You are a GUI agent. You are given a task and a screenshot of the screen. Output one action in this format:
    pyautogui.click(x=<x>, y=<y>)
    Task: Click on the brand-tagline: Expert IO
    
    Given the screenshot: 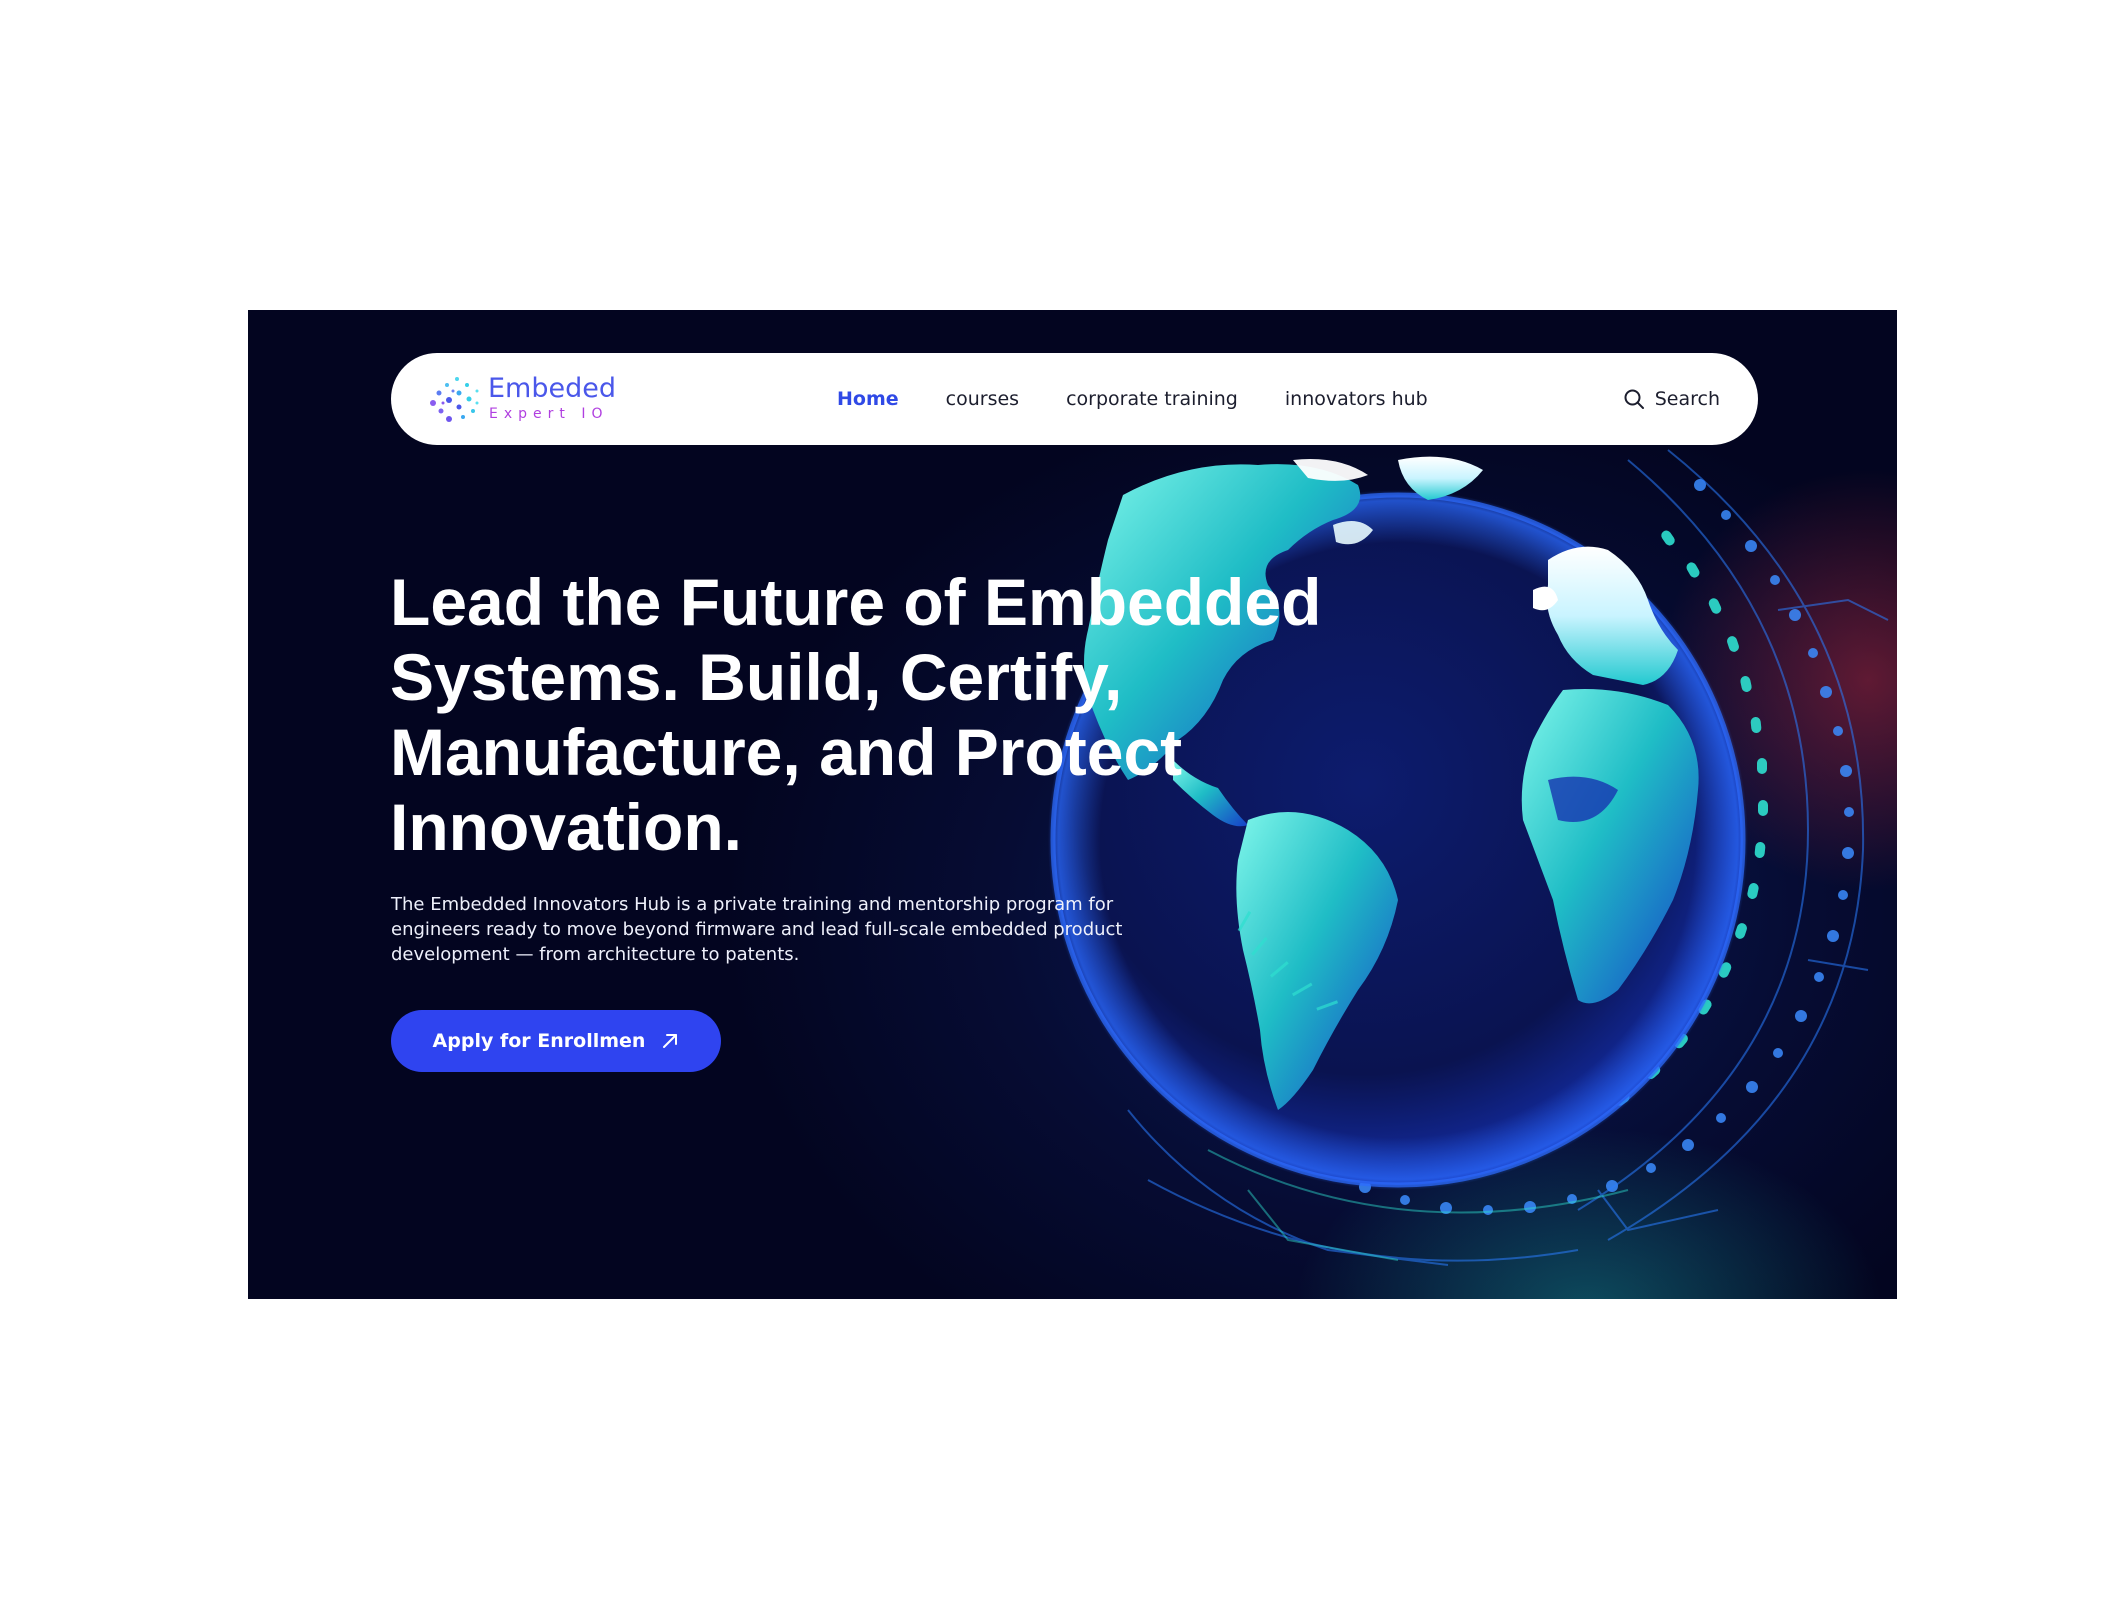 What is the action you would take?
    pyautogui.click(x=549, y=414)
    